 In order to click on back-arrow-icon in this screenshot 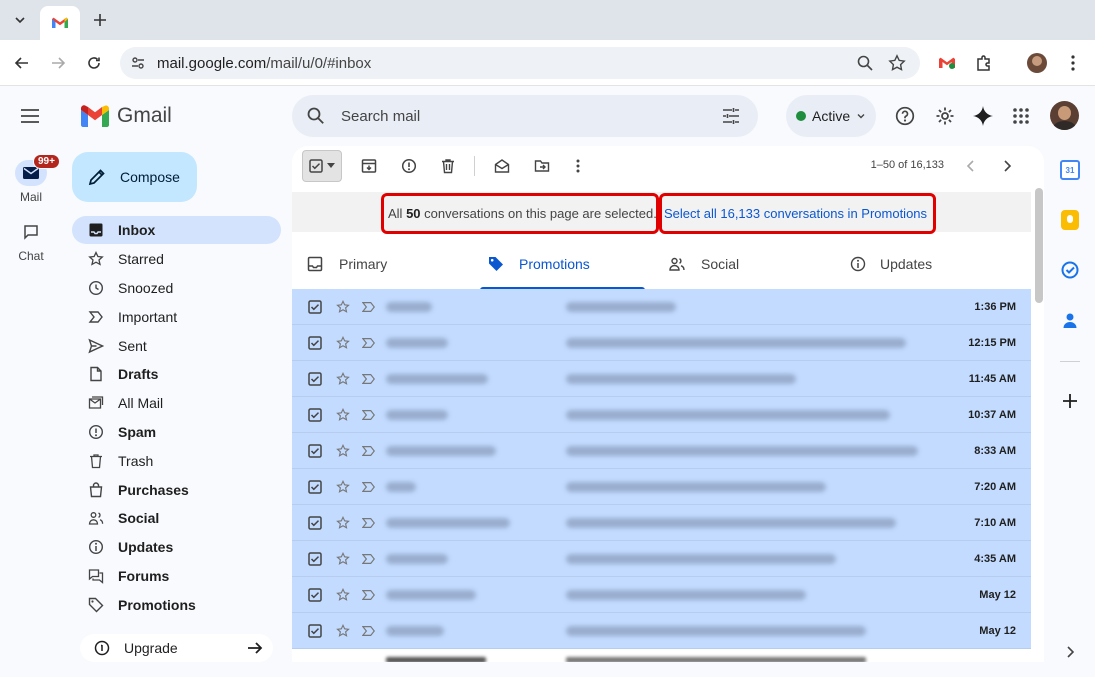, I will do `click(22, 63)`.